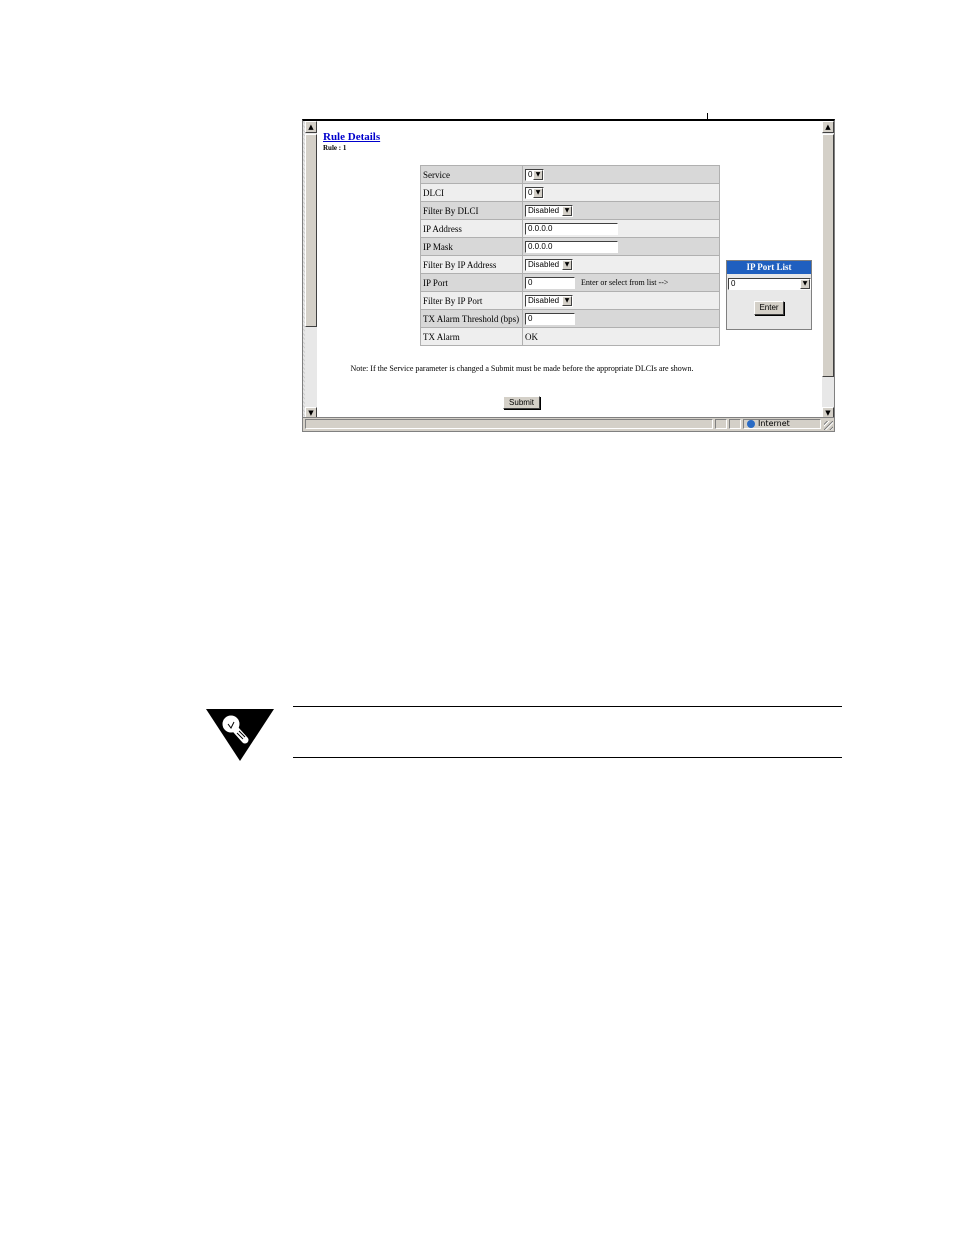 The width and height of the screenshot is (954, 1235). I want to click on form-row-ip-address: IP Address 0.0.0.0, so click(570, 228).